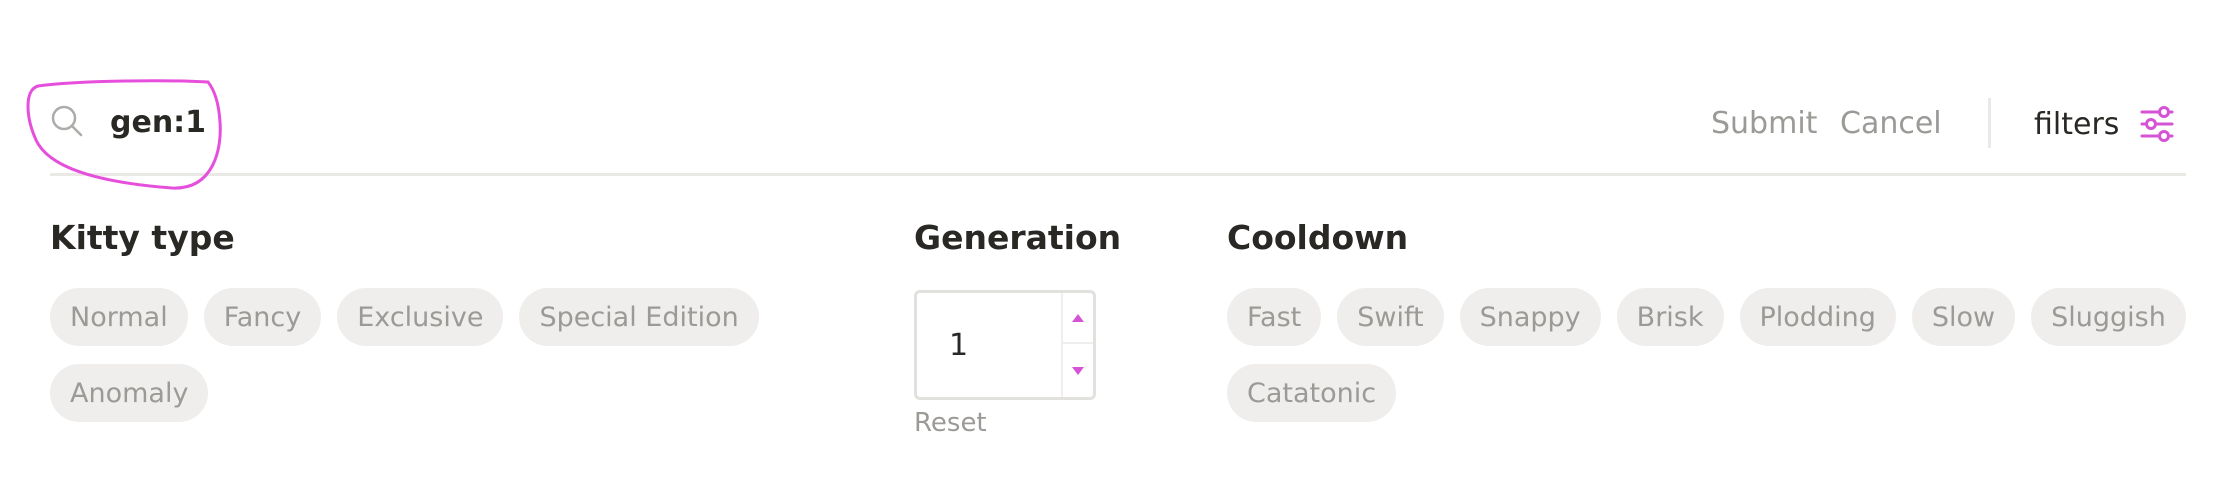 The image size is (2236, 504). I want to click on kitty-type-title: Kitty type, so click(142, 237).